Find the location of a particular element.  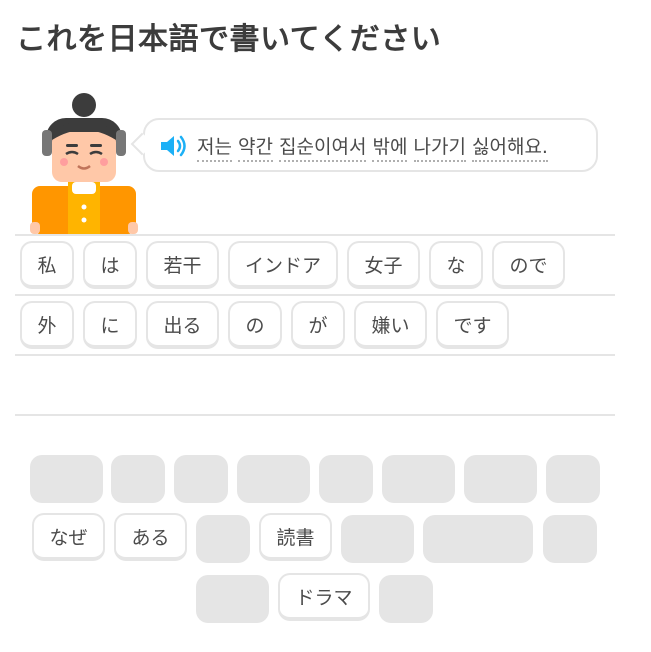

answer-tile: は is located at coordinates (110, 265).